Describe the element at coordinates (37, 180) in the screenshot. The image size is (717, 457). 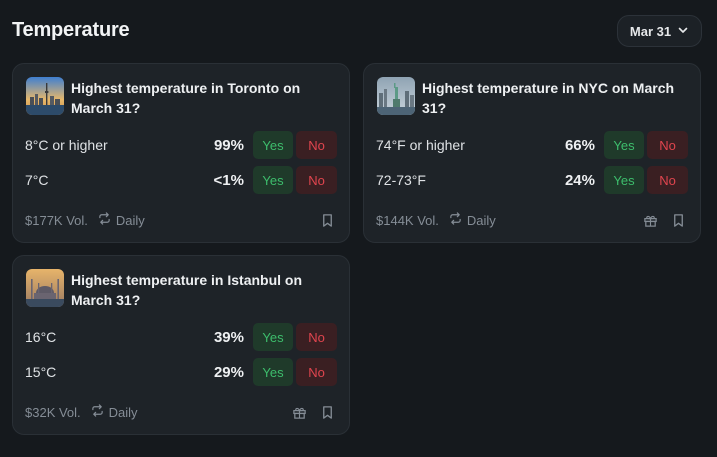
I see `outcome-label: 7°C` at that location.